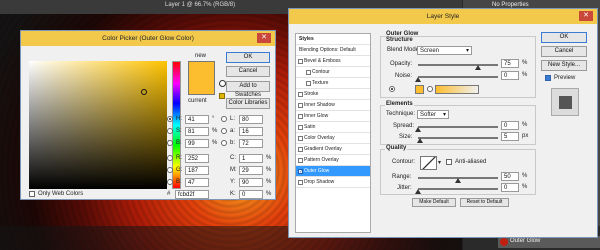 The height and width of the screenshot is (250, 600). Describe the element at coordinates (222, 83) in the screenshot. I see `out-of-gamut-warning-icon` at that location.